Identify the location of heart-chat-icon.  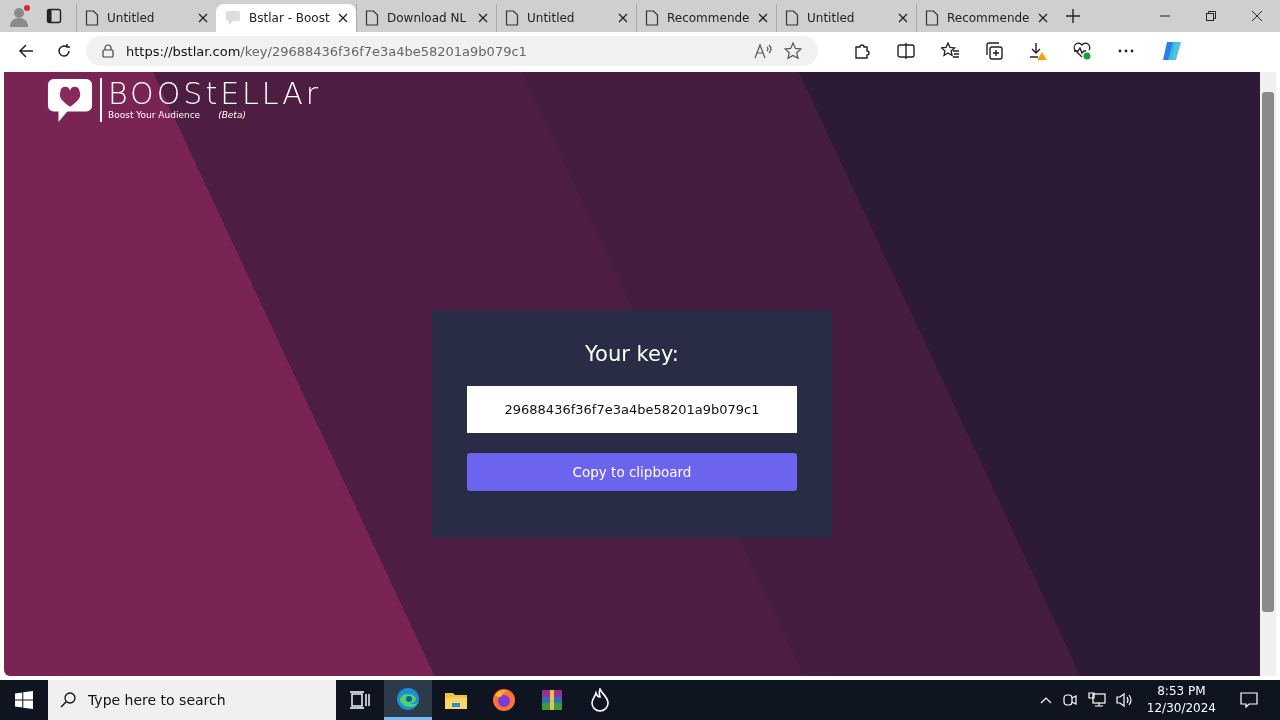
(70, 101).